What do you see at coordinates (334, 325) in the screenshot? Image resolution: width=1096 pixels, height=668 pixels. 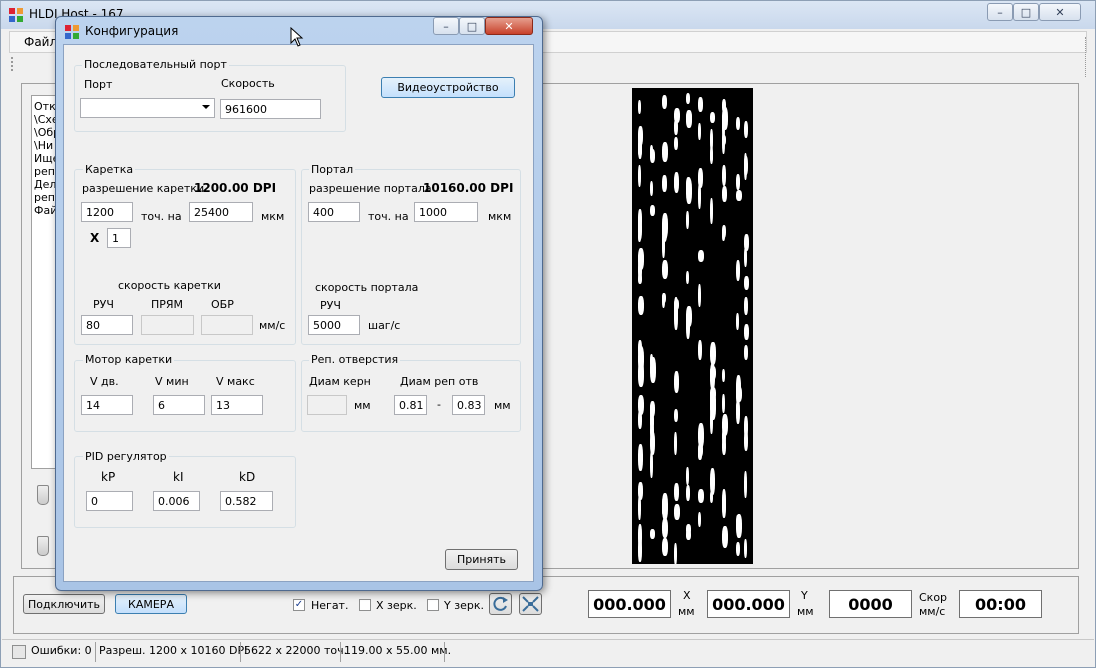 I see `portal-manual-input: 5000` at bounding box center [334, 325].